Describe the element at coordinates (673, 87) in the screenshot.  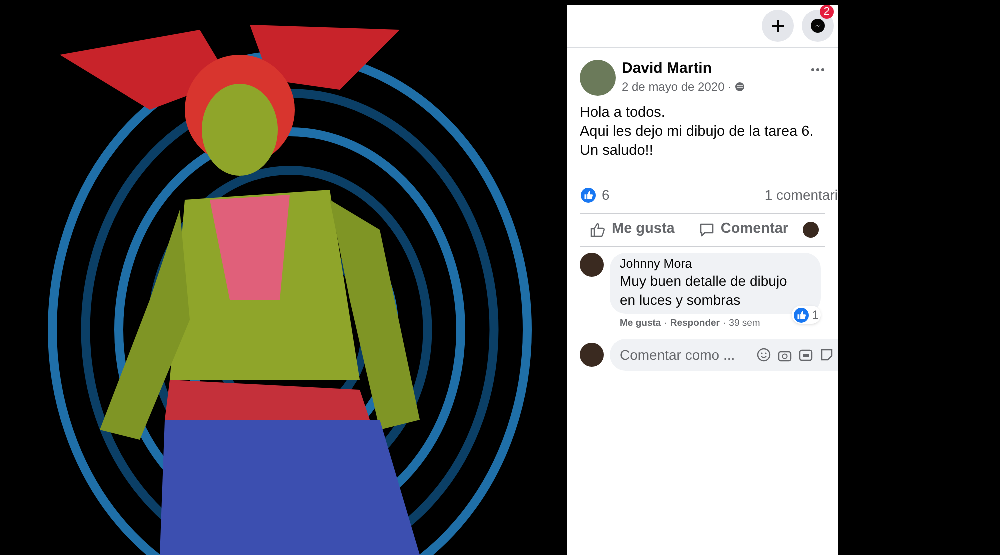
I see `post-date: 2 de mayo de 2020` at that location.